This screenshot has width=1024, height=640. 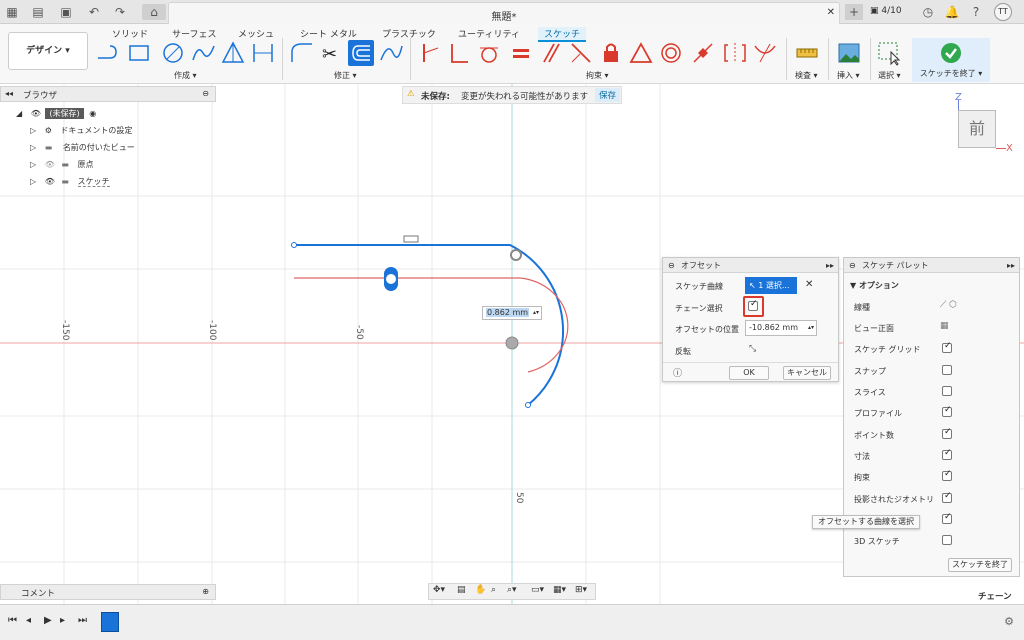 What do you see at coordinates (597, 75) in the screenshot?
I see `constraints-group-label: 拘束 ▾` at bounding box center [597, 75].